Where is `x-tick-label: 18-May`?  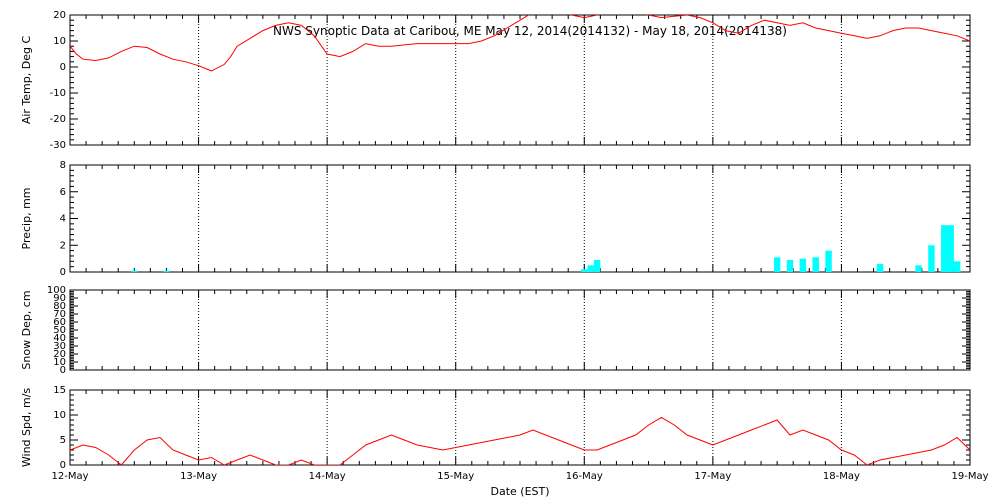
x-tick-label: 18-May is located at coordinates (841, 476).